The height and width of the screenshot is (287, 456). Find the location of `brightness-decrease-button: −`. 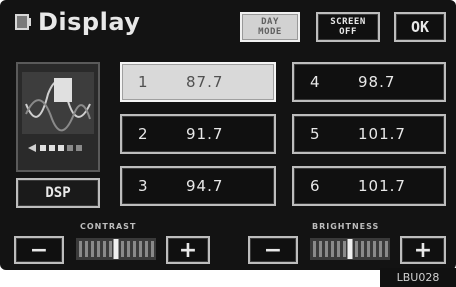

brightness-decrease-button: − is located at coordinates (273, 250).